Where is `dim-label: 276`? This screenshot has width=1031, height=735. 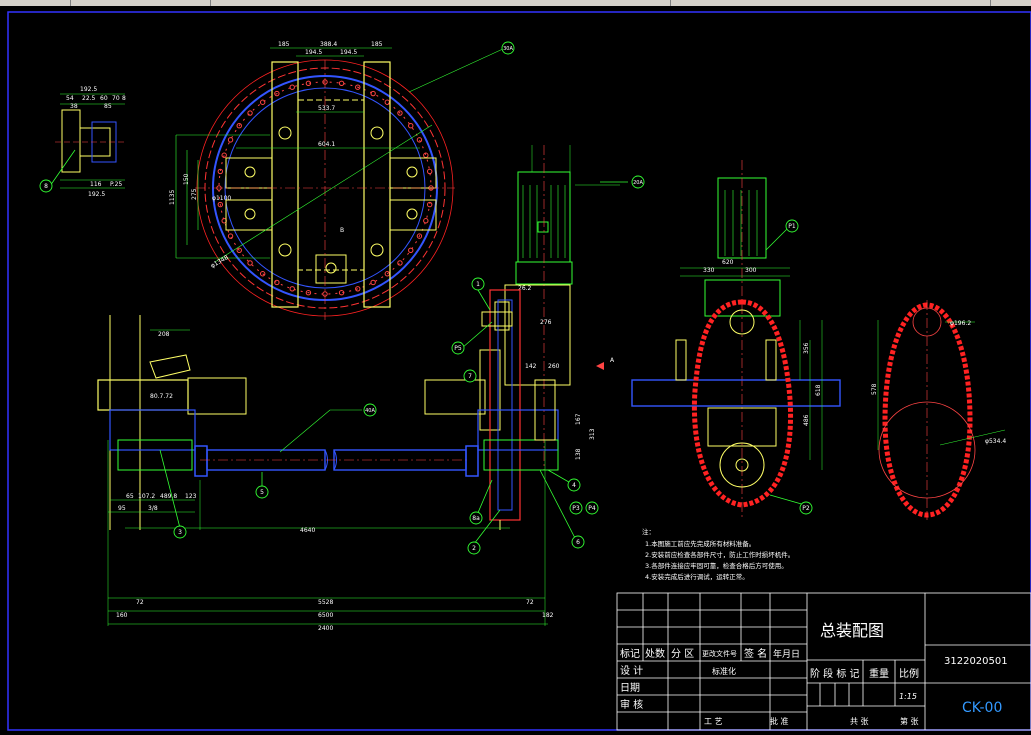
dim-label: 276 is located at coordinates (546, 322).